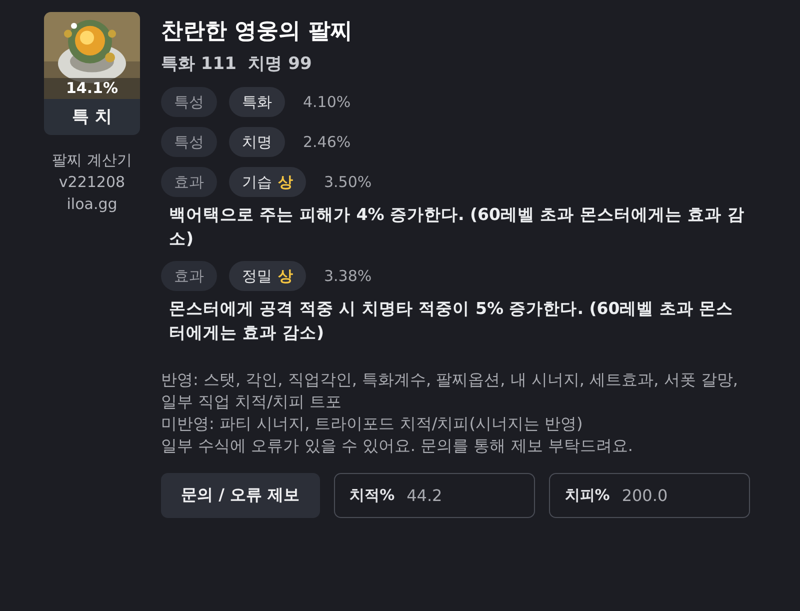  Describe the element at coordinates (372, 424) in the screenshot. I see `note-text: 미반영: 파티 시너지, 트라이포드 치적/치피(시너지는 반영)` at that location.